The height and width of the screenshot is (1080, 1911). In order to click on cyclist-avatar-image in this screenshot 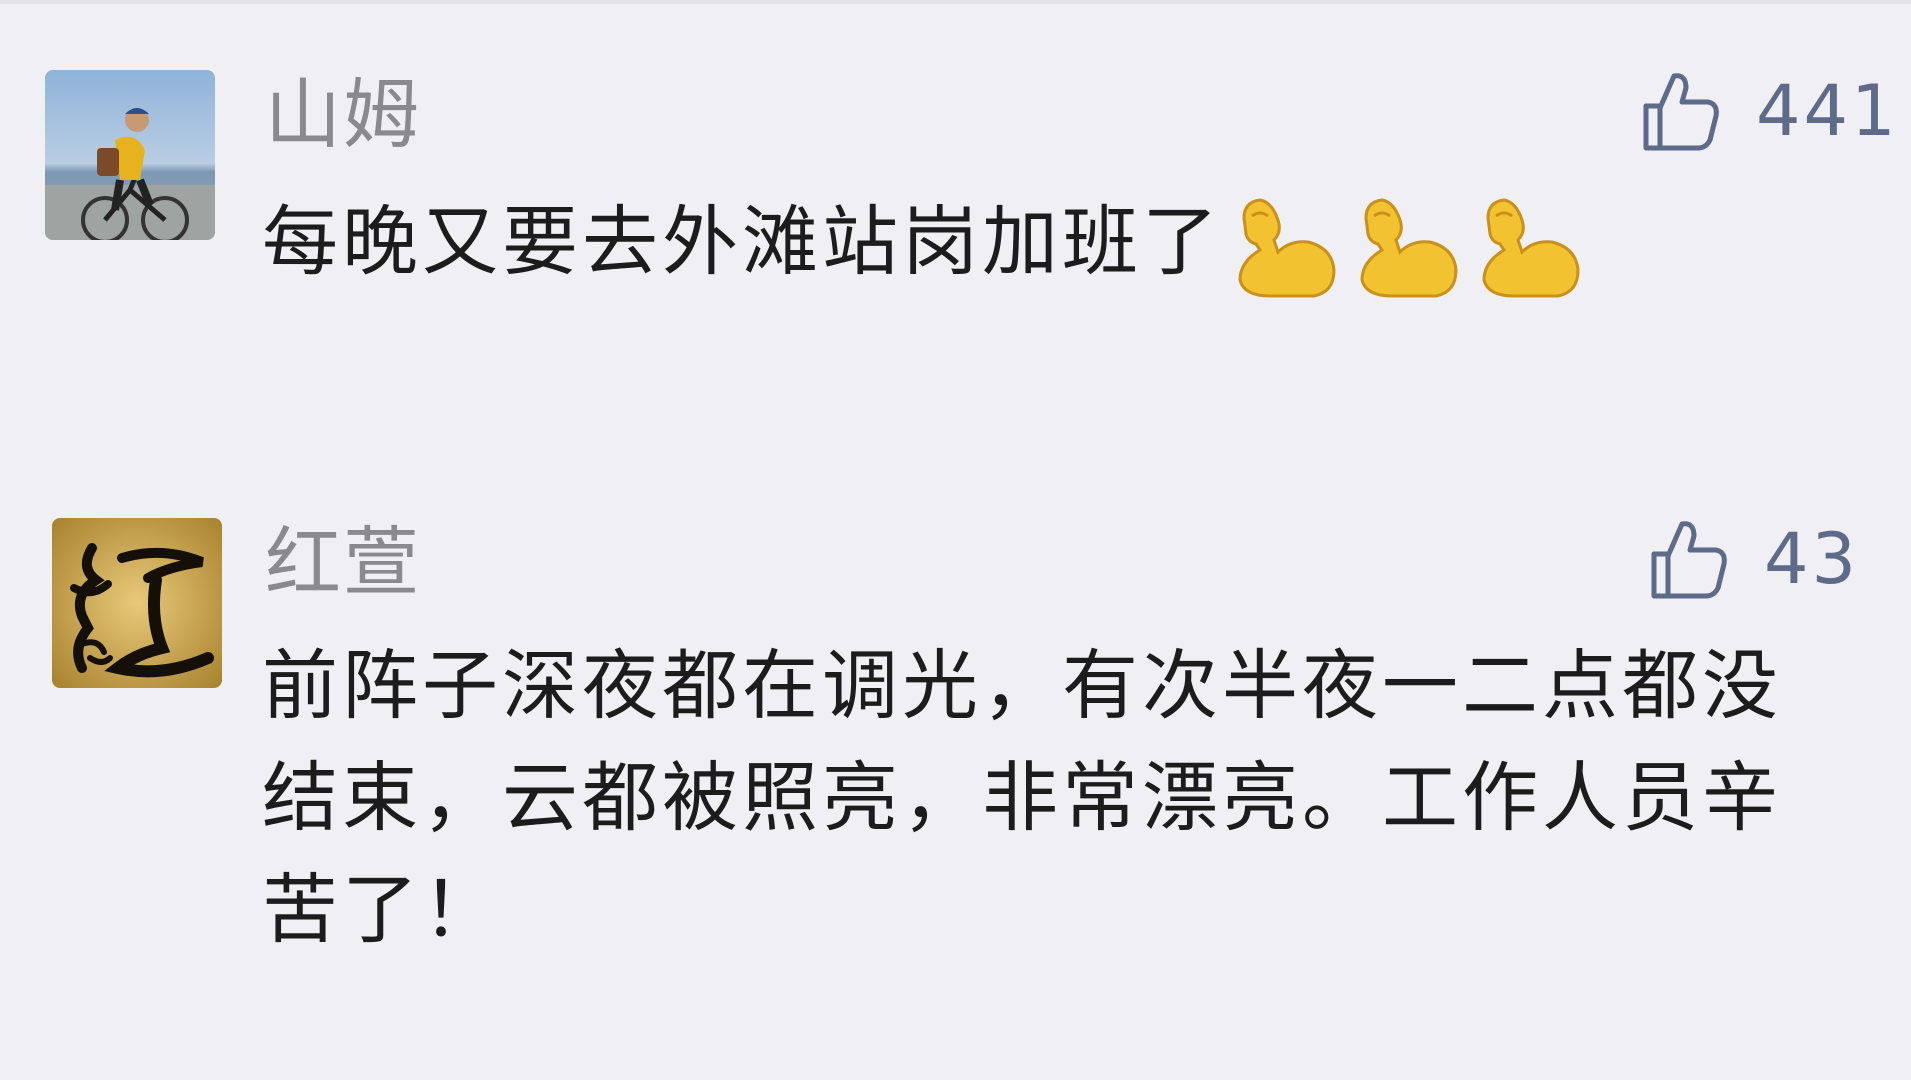, I will do `click(130, 155)`.